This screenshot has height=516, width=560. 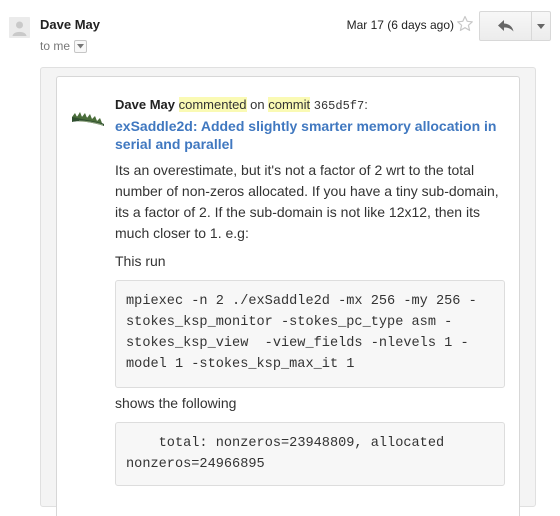 I want to click on commit-hash-link: 365d5f7, so click(x=339, y=106).